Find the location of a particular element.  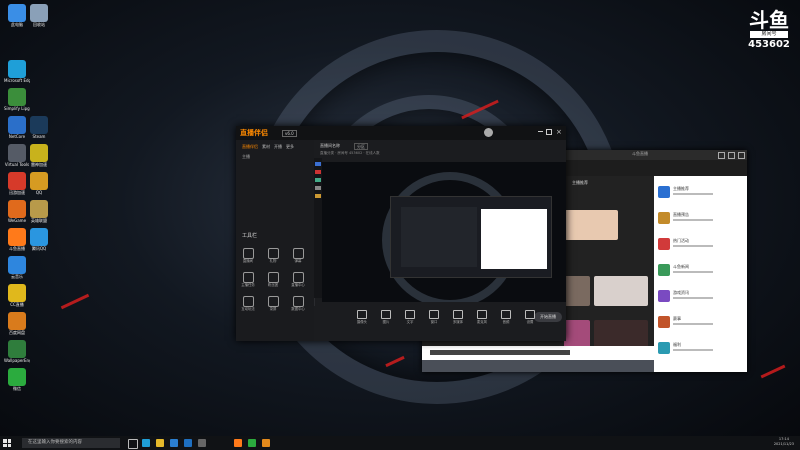

tool-button: 弹幕 is located at coordinates (298, 256).